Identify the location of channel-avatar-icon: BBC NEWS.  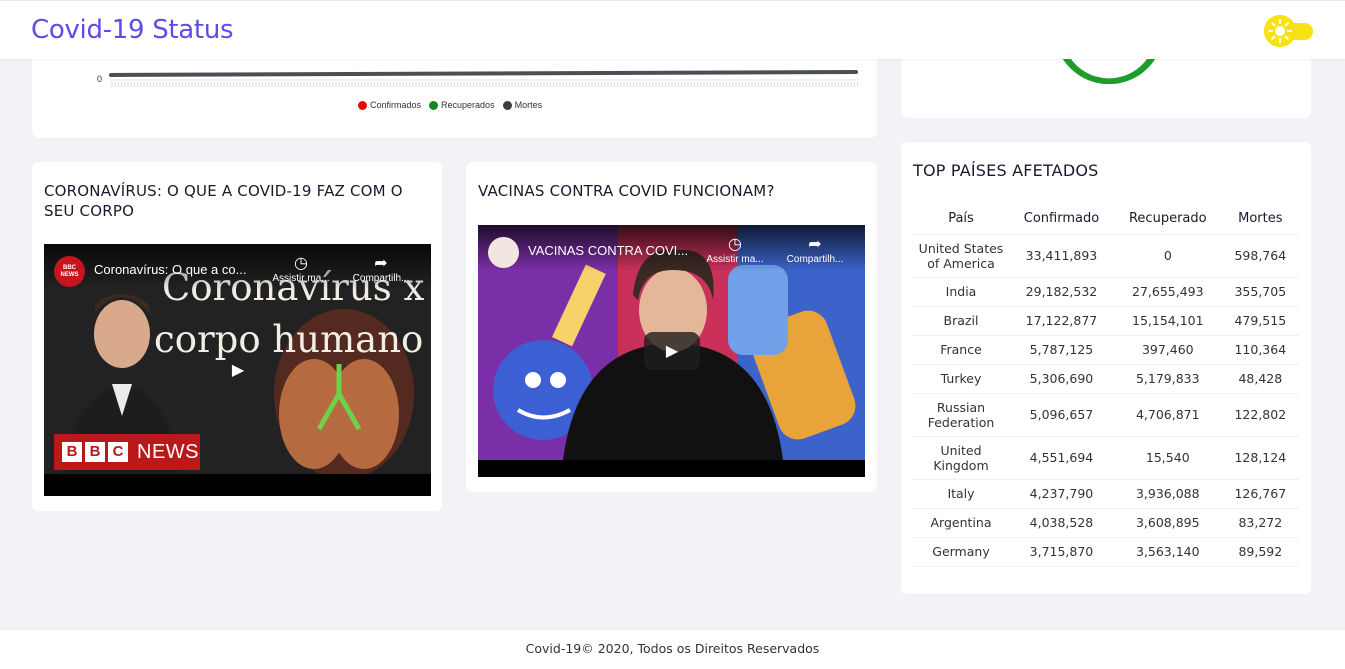
(69, 271).